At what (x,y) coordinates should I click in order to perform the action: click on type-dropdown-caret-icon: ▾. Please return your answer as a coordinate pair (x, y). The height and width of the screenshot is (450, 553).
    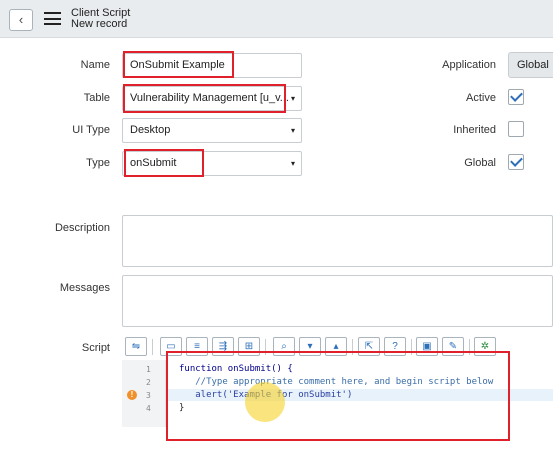
    Looking at the image, I should click on (292, 163).